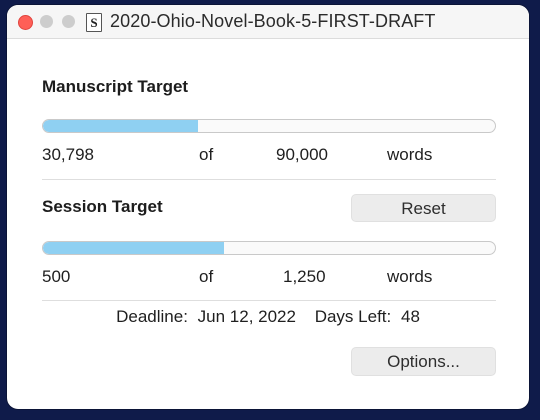 This screenshot has width=540, height=420. What do you see at coordinates (246, 316) in the screenshot?
I see `deadline-date: Jun 12, 2022` at bounding box center [246, 316].